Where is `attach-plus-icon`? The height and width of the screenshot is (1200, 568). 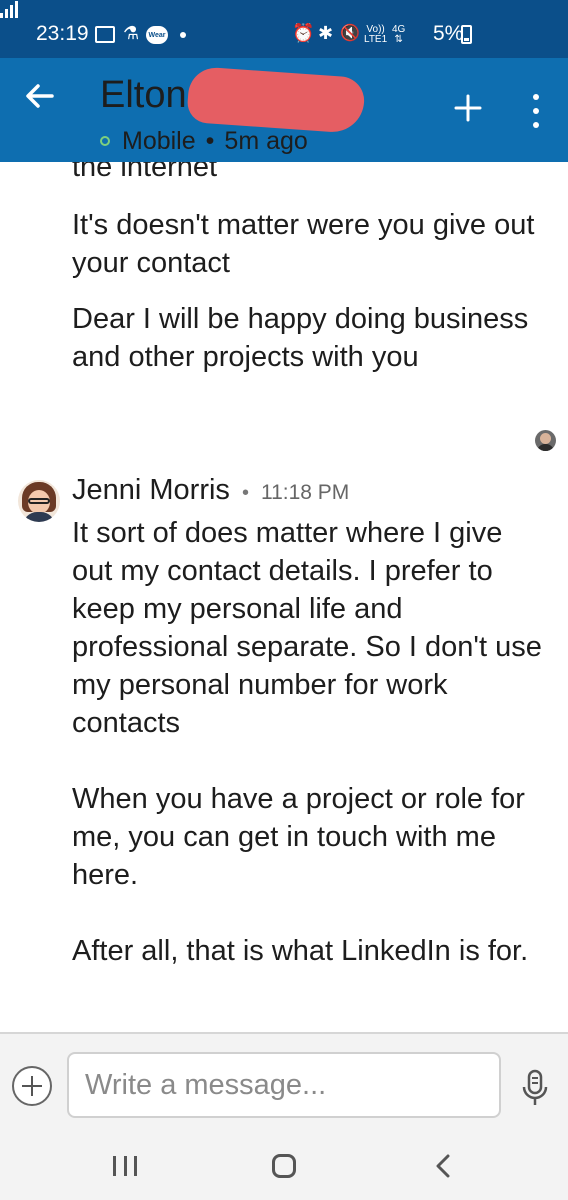
attach-plus-icon is located at coordinates (32, 1086).